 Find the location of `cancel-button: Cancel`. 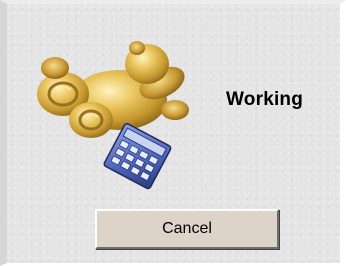

cancel-button: Cancel is located at coordinates (187, 229).